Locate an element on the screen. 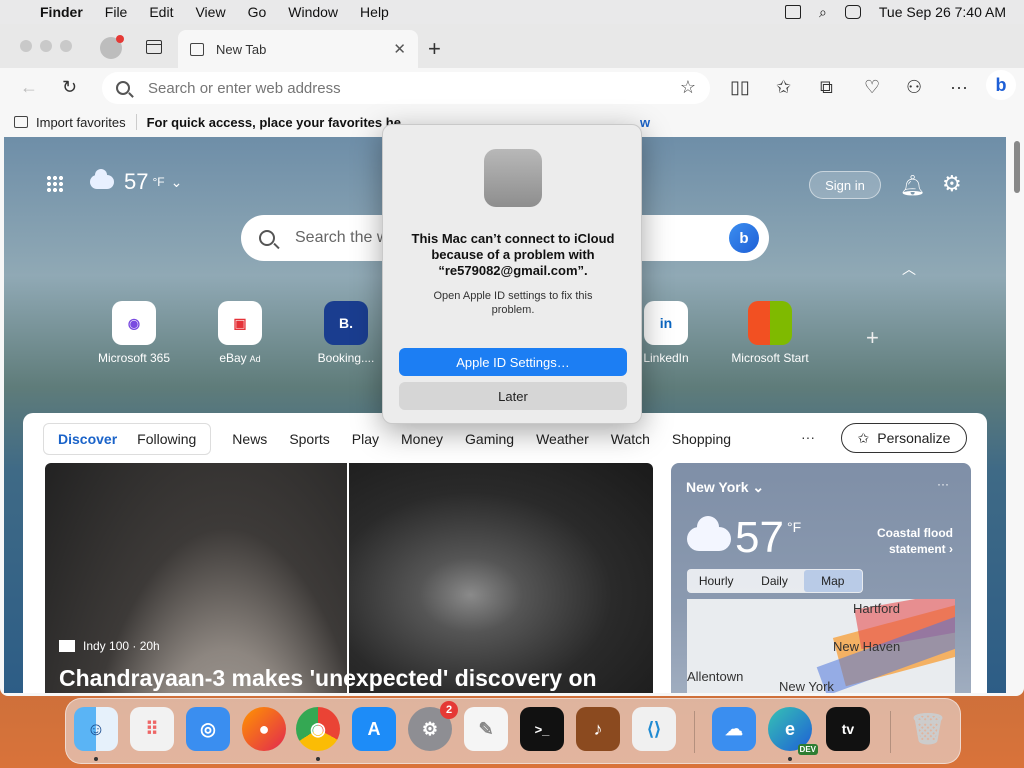 The width and height of the screenshot is (1024, 768). browser-toolbar: ← ↻ ☆ ▯▯ ✩ ⧉ ♡ ⚇ ··· b is located at coordinates (512, 88).